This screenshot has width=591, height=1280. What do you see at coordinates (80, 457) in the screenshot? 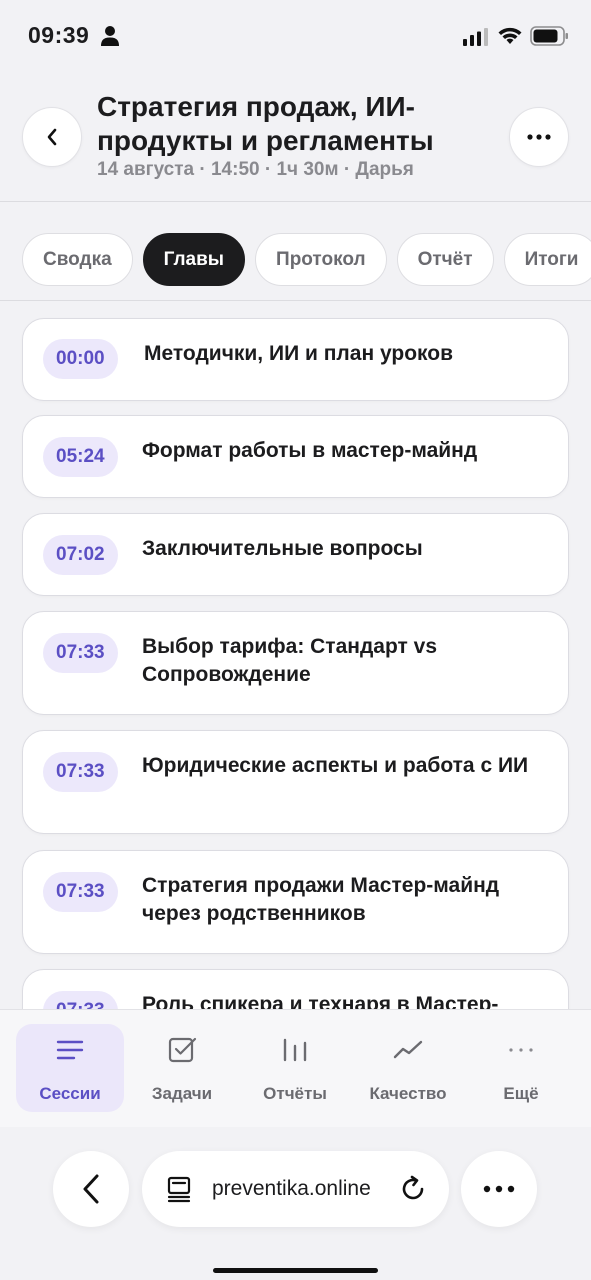
I see `chapter-timestamp: 05:24` at bounding box center [80, 457].